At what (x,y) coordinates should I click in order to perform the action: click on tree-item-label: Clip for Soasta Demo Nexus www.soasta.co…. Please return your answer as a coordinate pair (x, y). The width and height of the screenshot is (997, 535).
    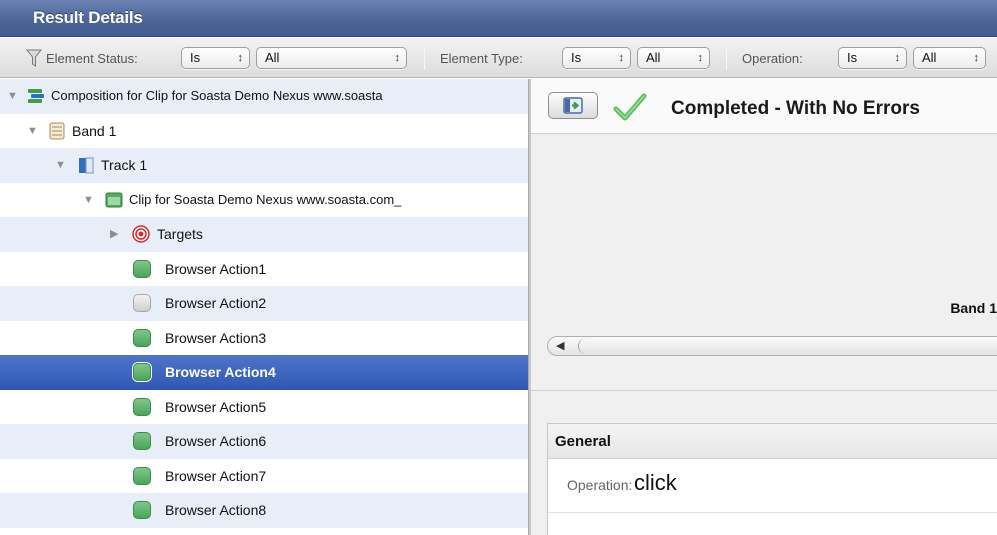
    Looking at the image, I should click on (265, 199).